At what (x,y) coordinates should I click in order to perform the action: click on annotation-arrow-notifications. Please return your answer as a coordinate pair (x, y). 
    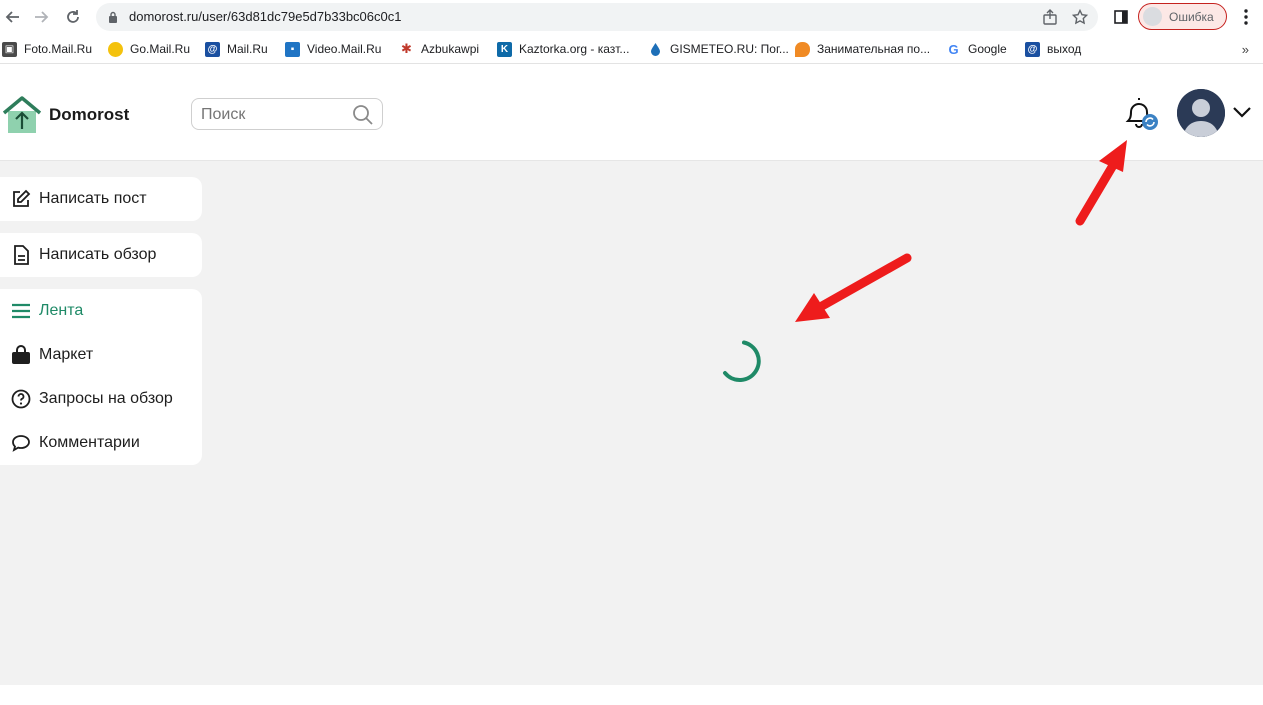
    Looking at the image, I should click on (1101, 183).